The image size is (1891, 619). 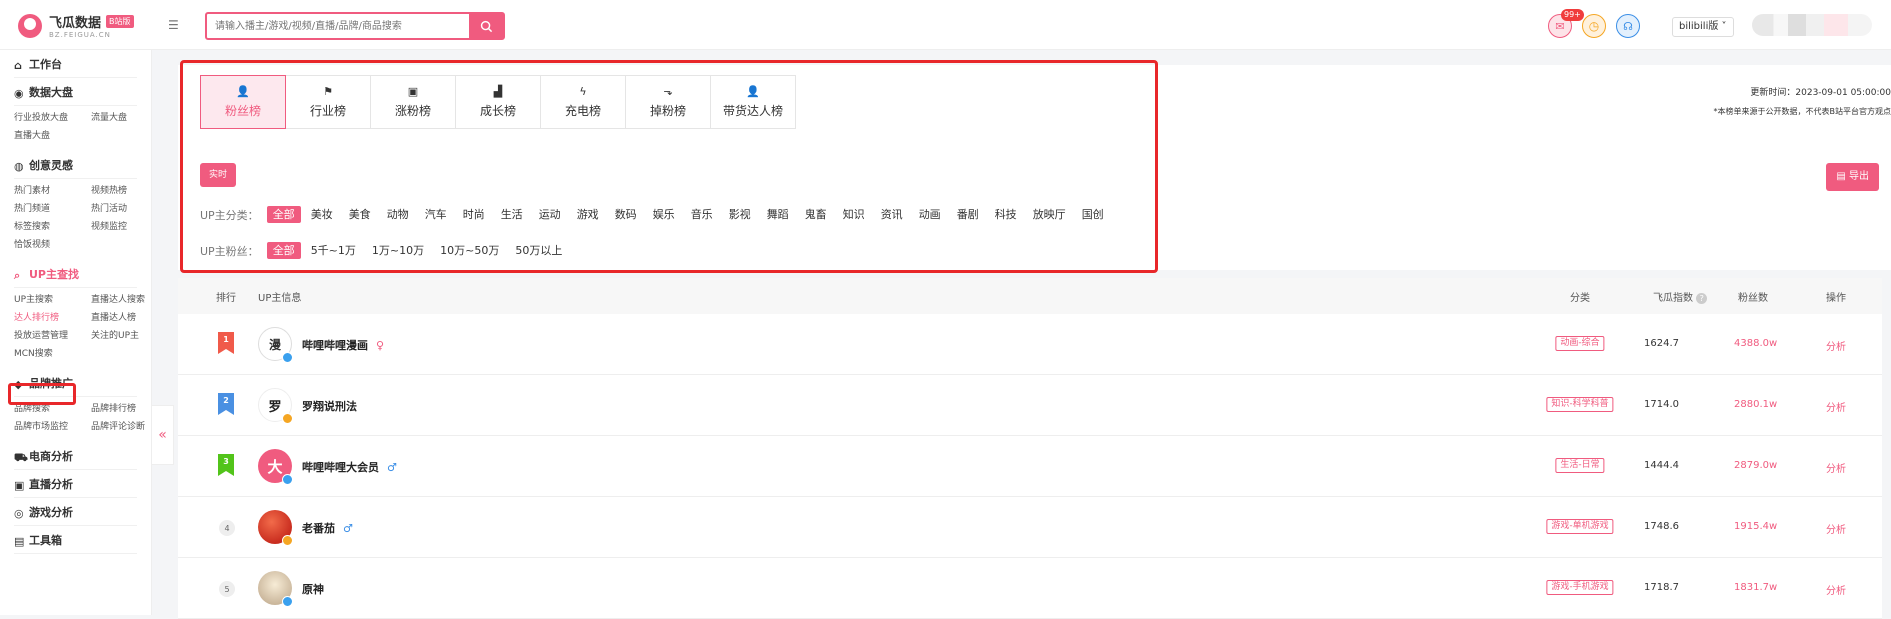 I want to click on search-button, so click(x=486, y=26).